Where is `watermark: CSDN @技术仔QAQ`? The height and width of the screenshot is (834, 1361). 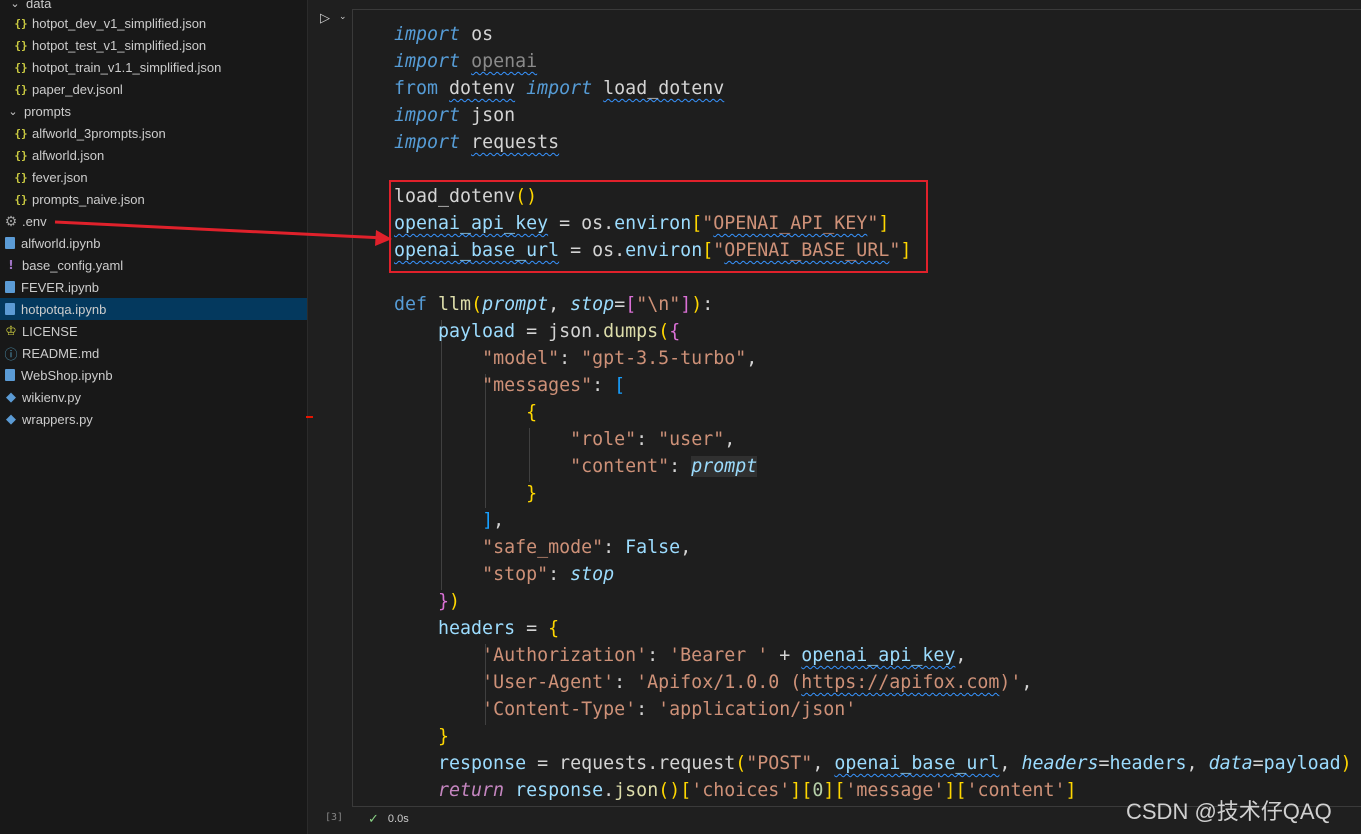
watermark: CSDN @技术仔QAQ is located at coordinates (1229, 811).